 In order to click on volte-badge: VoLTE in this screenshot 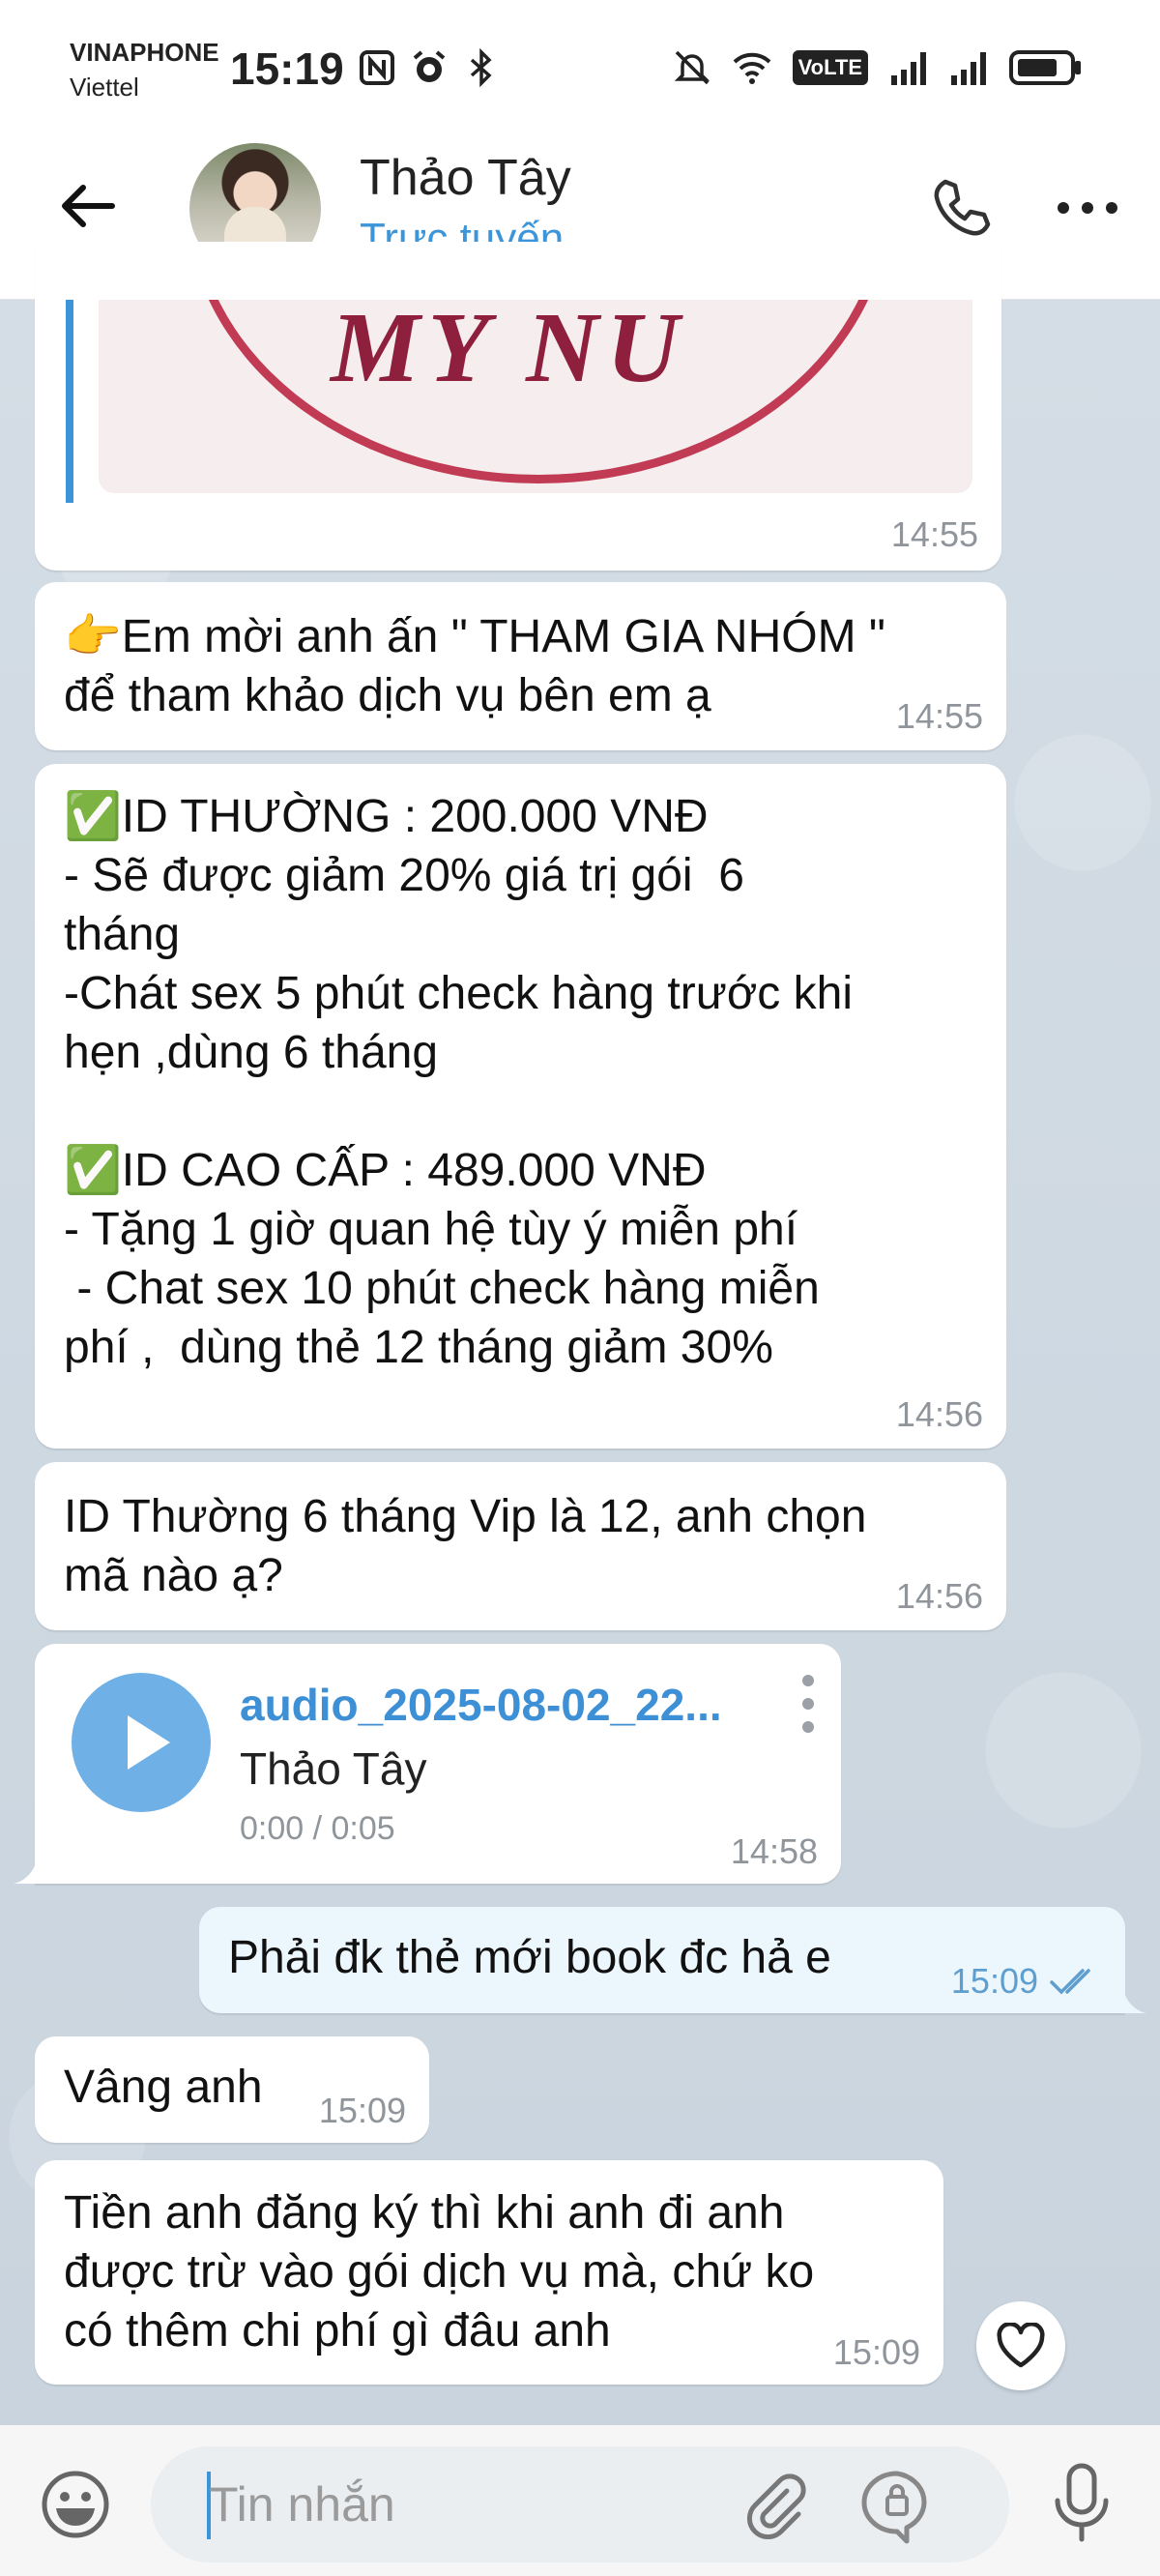, I will do `click(830, 67)`.